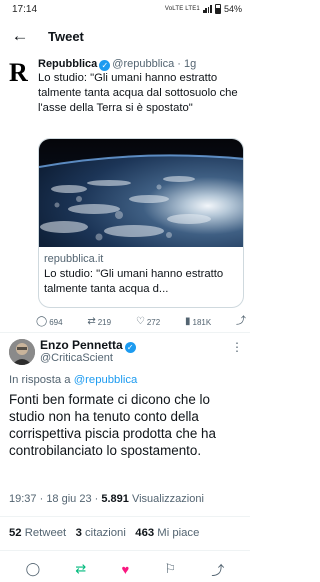 Image resolution: width=320 pixels, height=582 pixels. Describe the element at coordinates (67, 64) in the screenshot. I see `quoted-author-name: Repubblica` at that location.